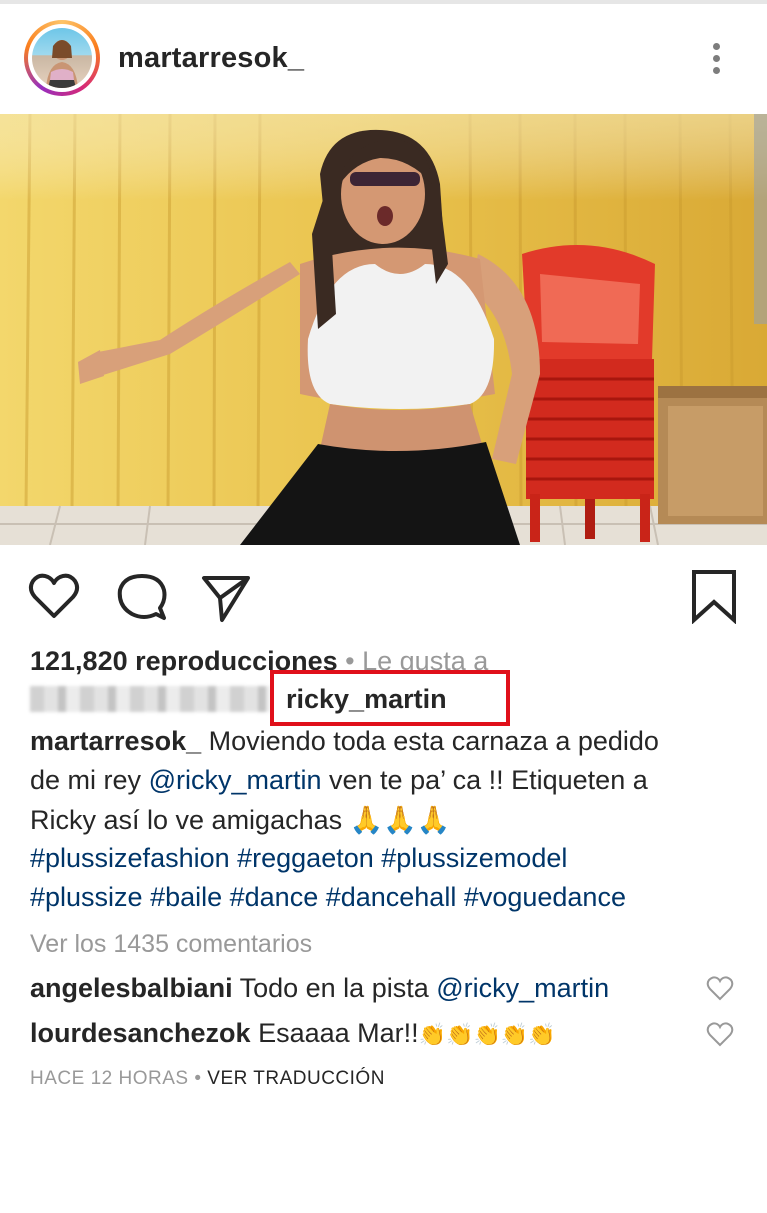 The width and height of the screenshot is (767, 1213). What do you see at coordinates (383, 59) in the screenshot?
I see `post-header: martarresok_` at bounding box center [383, 59].